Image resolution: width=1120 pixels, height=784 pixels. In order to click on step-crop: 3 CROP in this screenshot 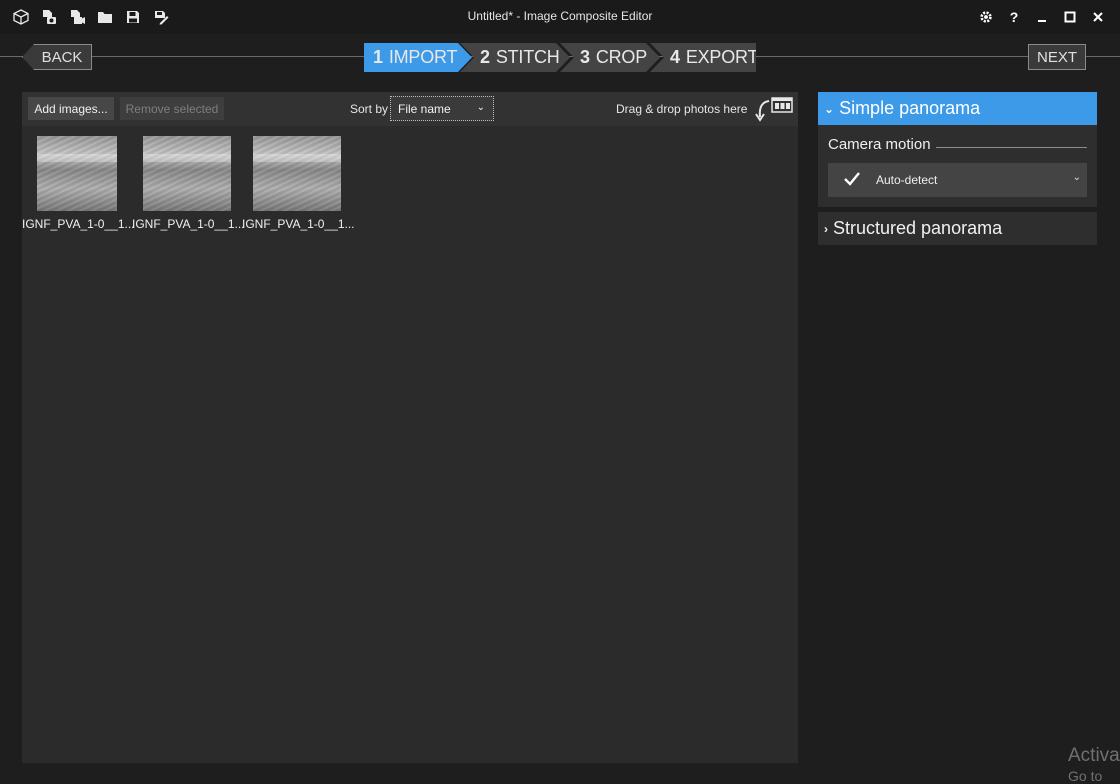, I will do `click(610, 57)`.